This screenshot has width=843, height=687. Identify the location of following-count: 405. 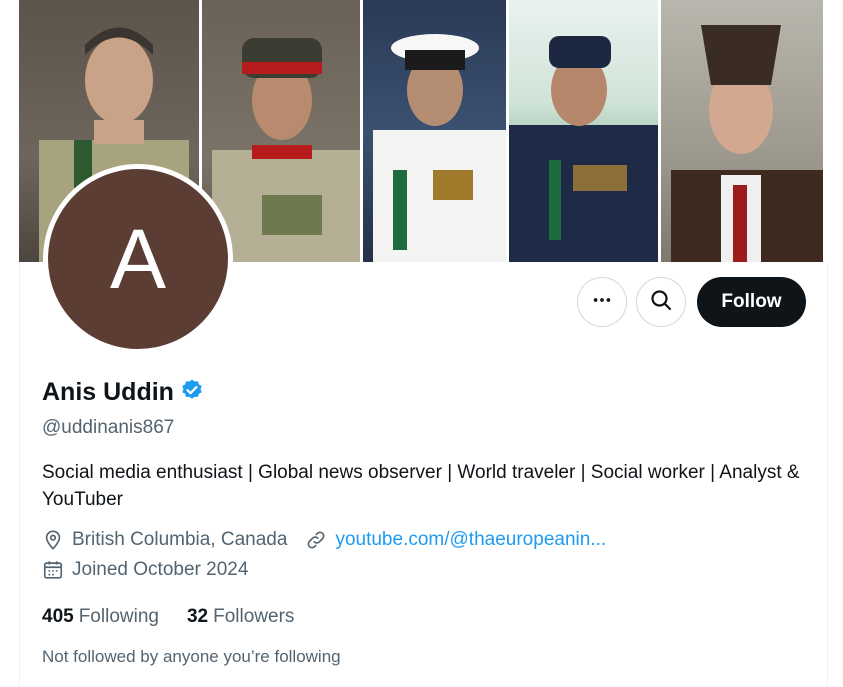
(58, 616).